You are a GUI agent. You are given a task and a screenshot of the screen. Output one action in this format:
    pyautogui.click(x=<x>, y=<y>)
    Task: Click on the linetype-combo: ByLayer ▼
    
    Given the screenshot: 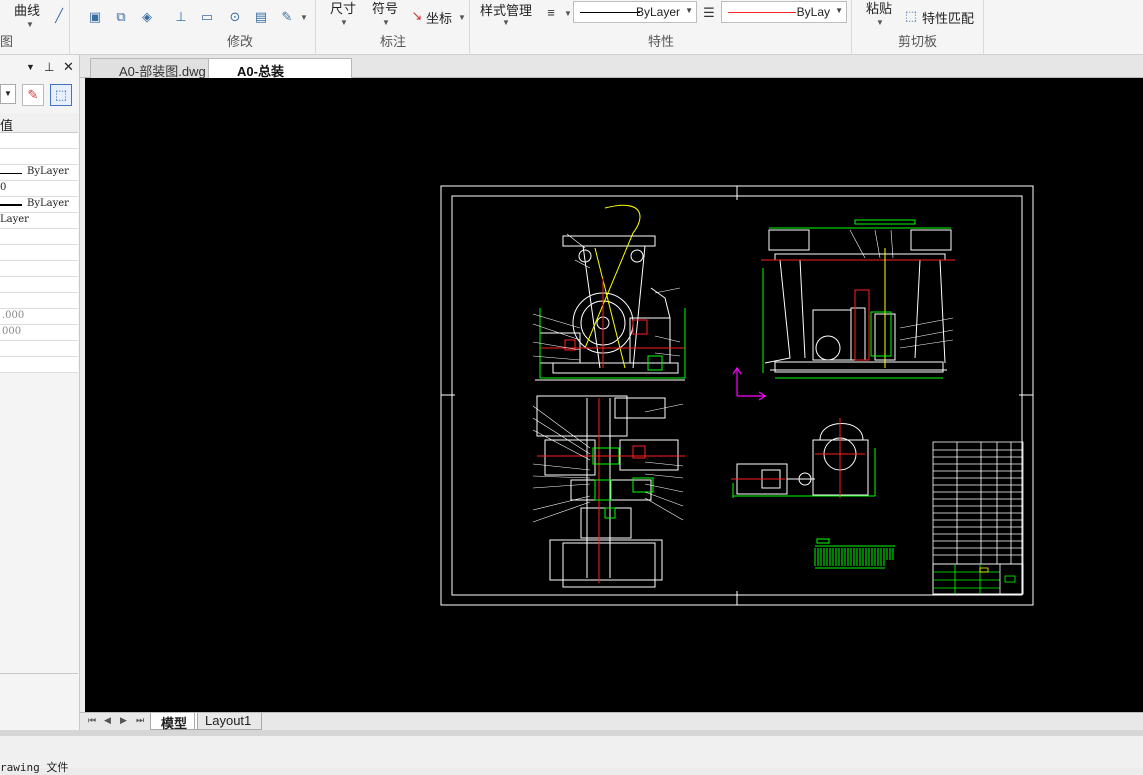 What is the action you would take?
    pyautogui.click(x=635, y=12)
    